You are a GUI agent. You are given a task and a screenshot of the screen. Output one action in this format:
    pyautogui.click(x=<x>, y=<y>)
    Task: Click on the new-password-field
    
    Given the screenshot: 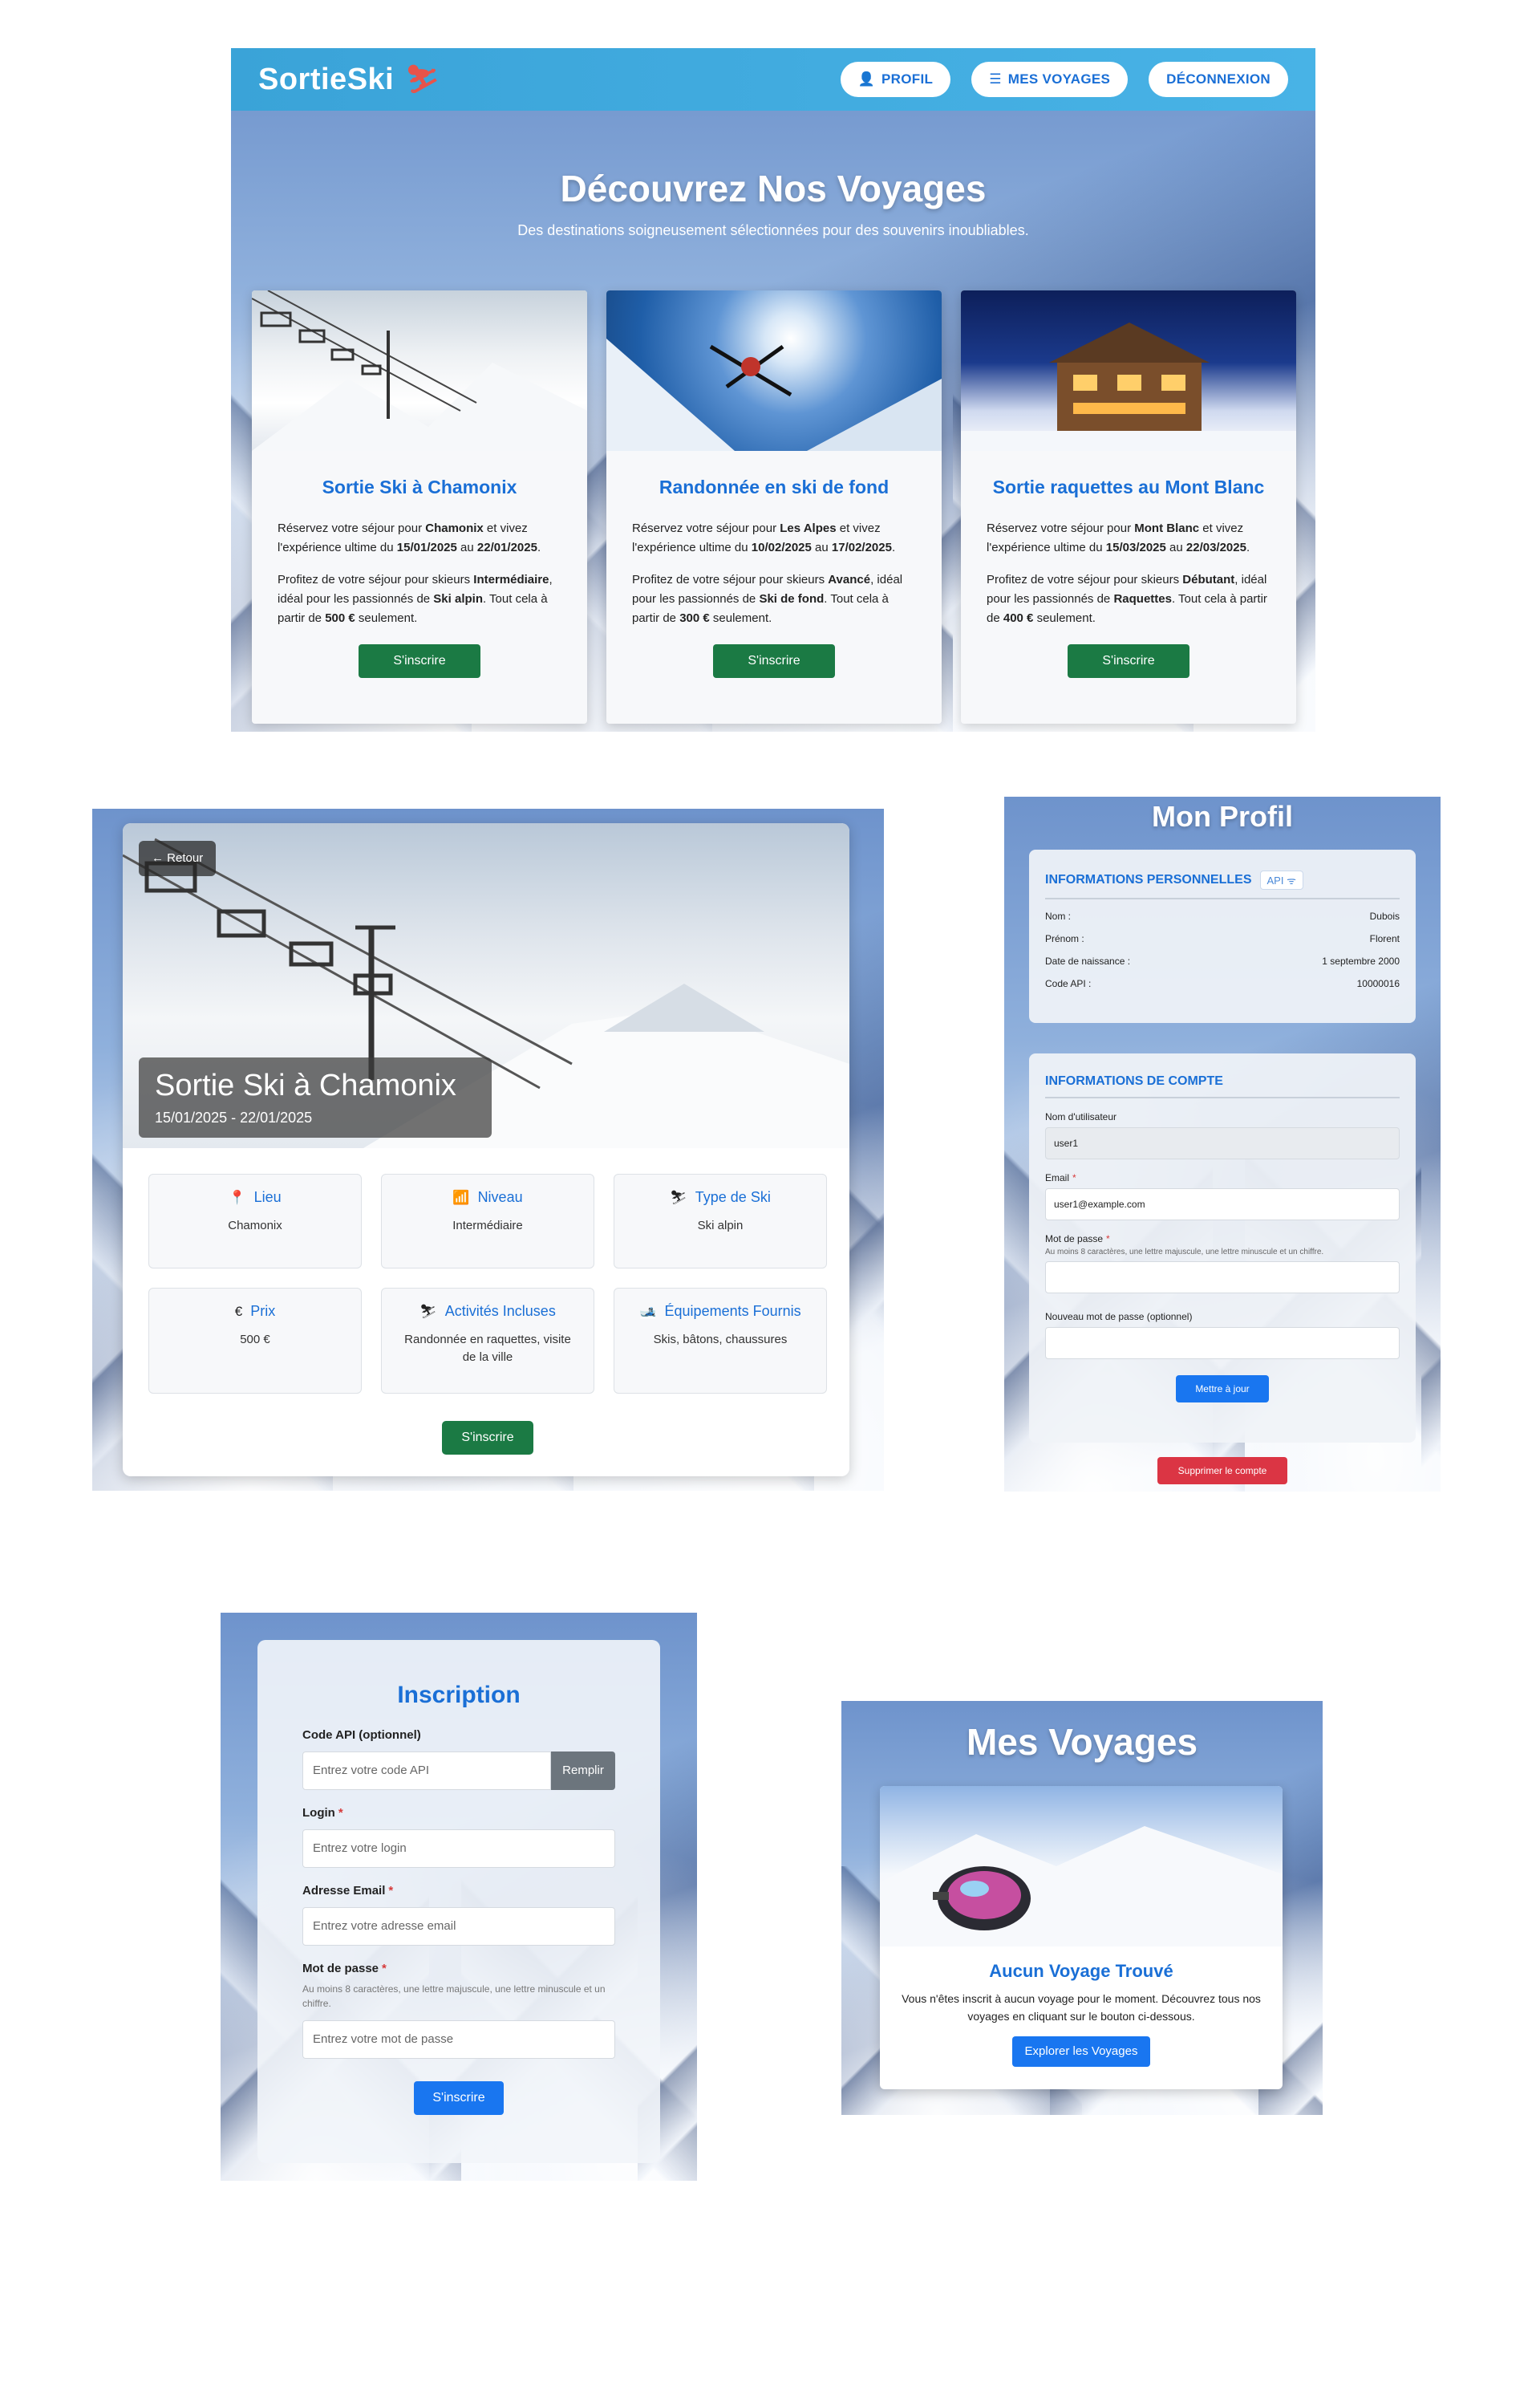 What is the action you would take?
    pyautogui.click(x=1222, y=1343)
    